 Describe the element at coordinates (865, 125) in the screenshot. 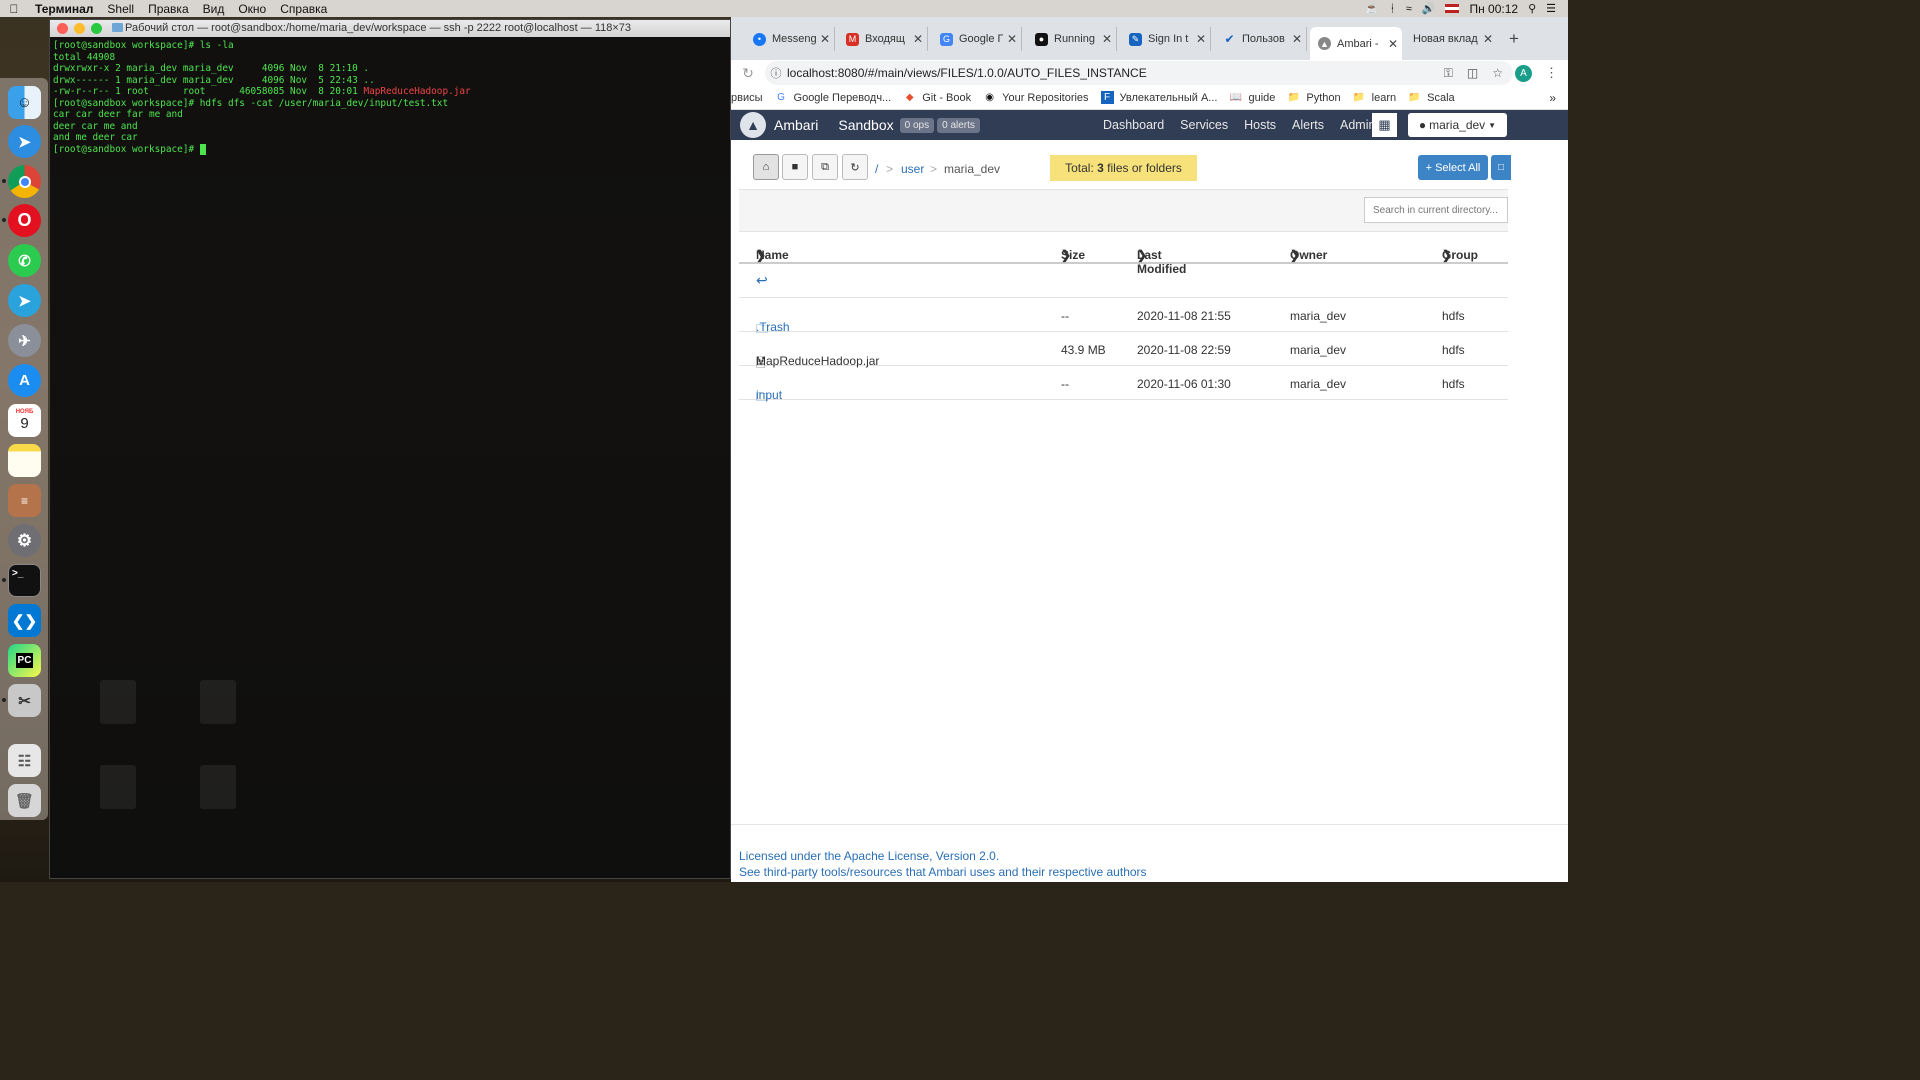

I see `cluster-name: Sandbox` at that location.